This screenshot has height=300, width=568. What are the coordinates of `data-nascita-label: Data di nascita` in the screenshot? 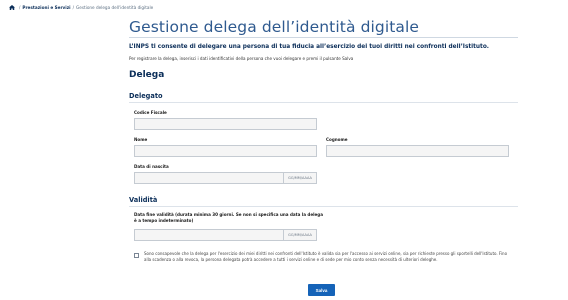 It's located at (151, 166).